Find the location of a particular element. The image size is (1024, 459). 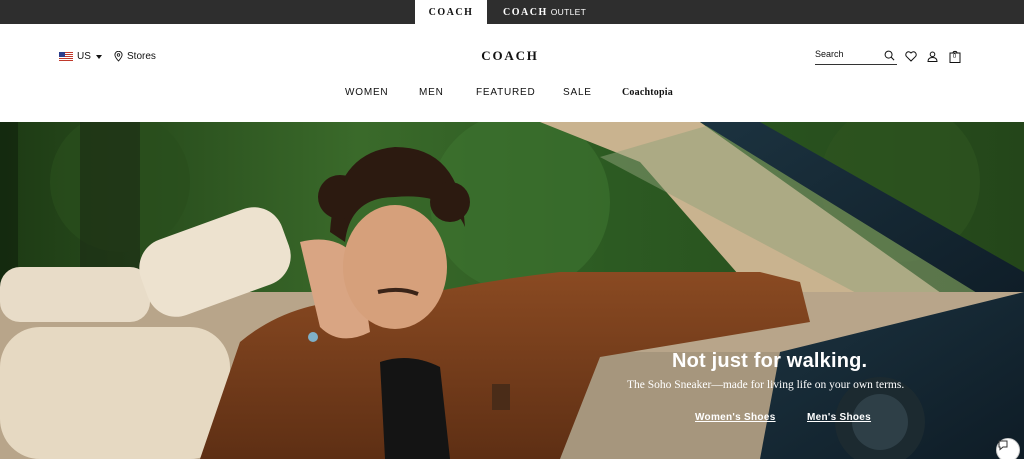

account-user-icon is located at coordinates (932, 56).